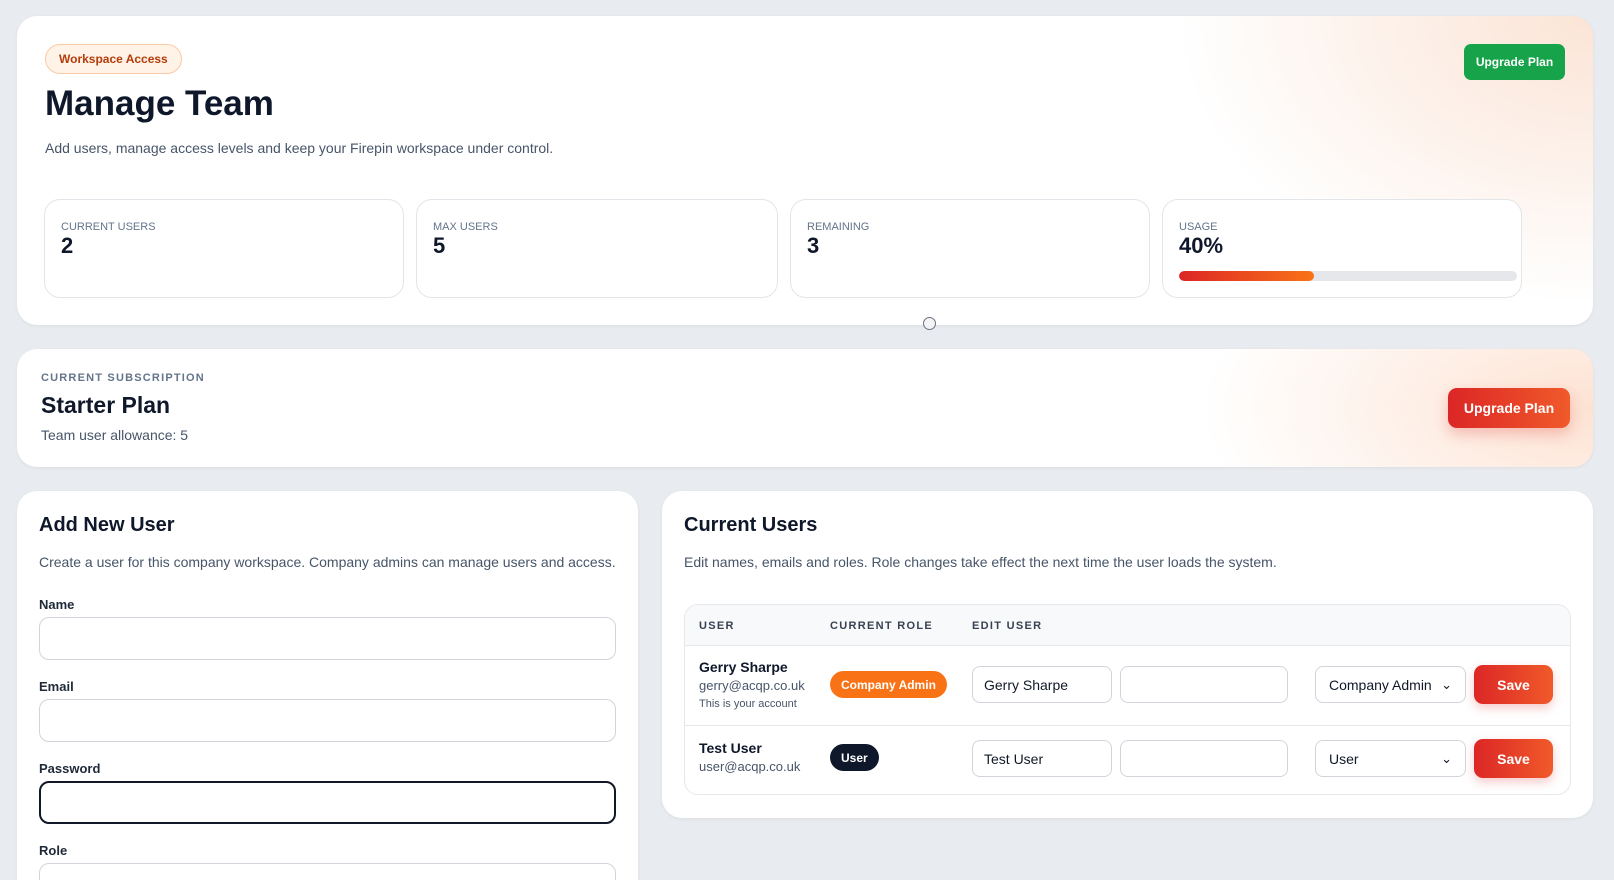 Image resolution: width=1614 pixels, height=880 pixels. I want to click on usage-progress-fill, so click(1247, 276).